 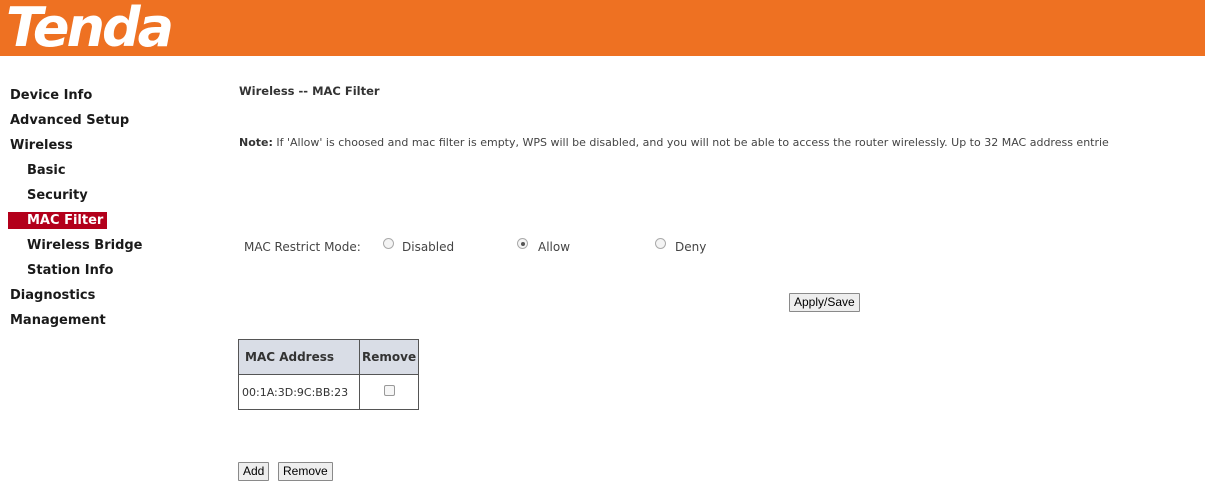 I want to click on sidebar-item-mac-filter: MAC Filter, so click(x=58, y=220).